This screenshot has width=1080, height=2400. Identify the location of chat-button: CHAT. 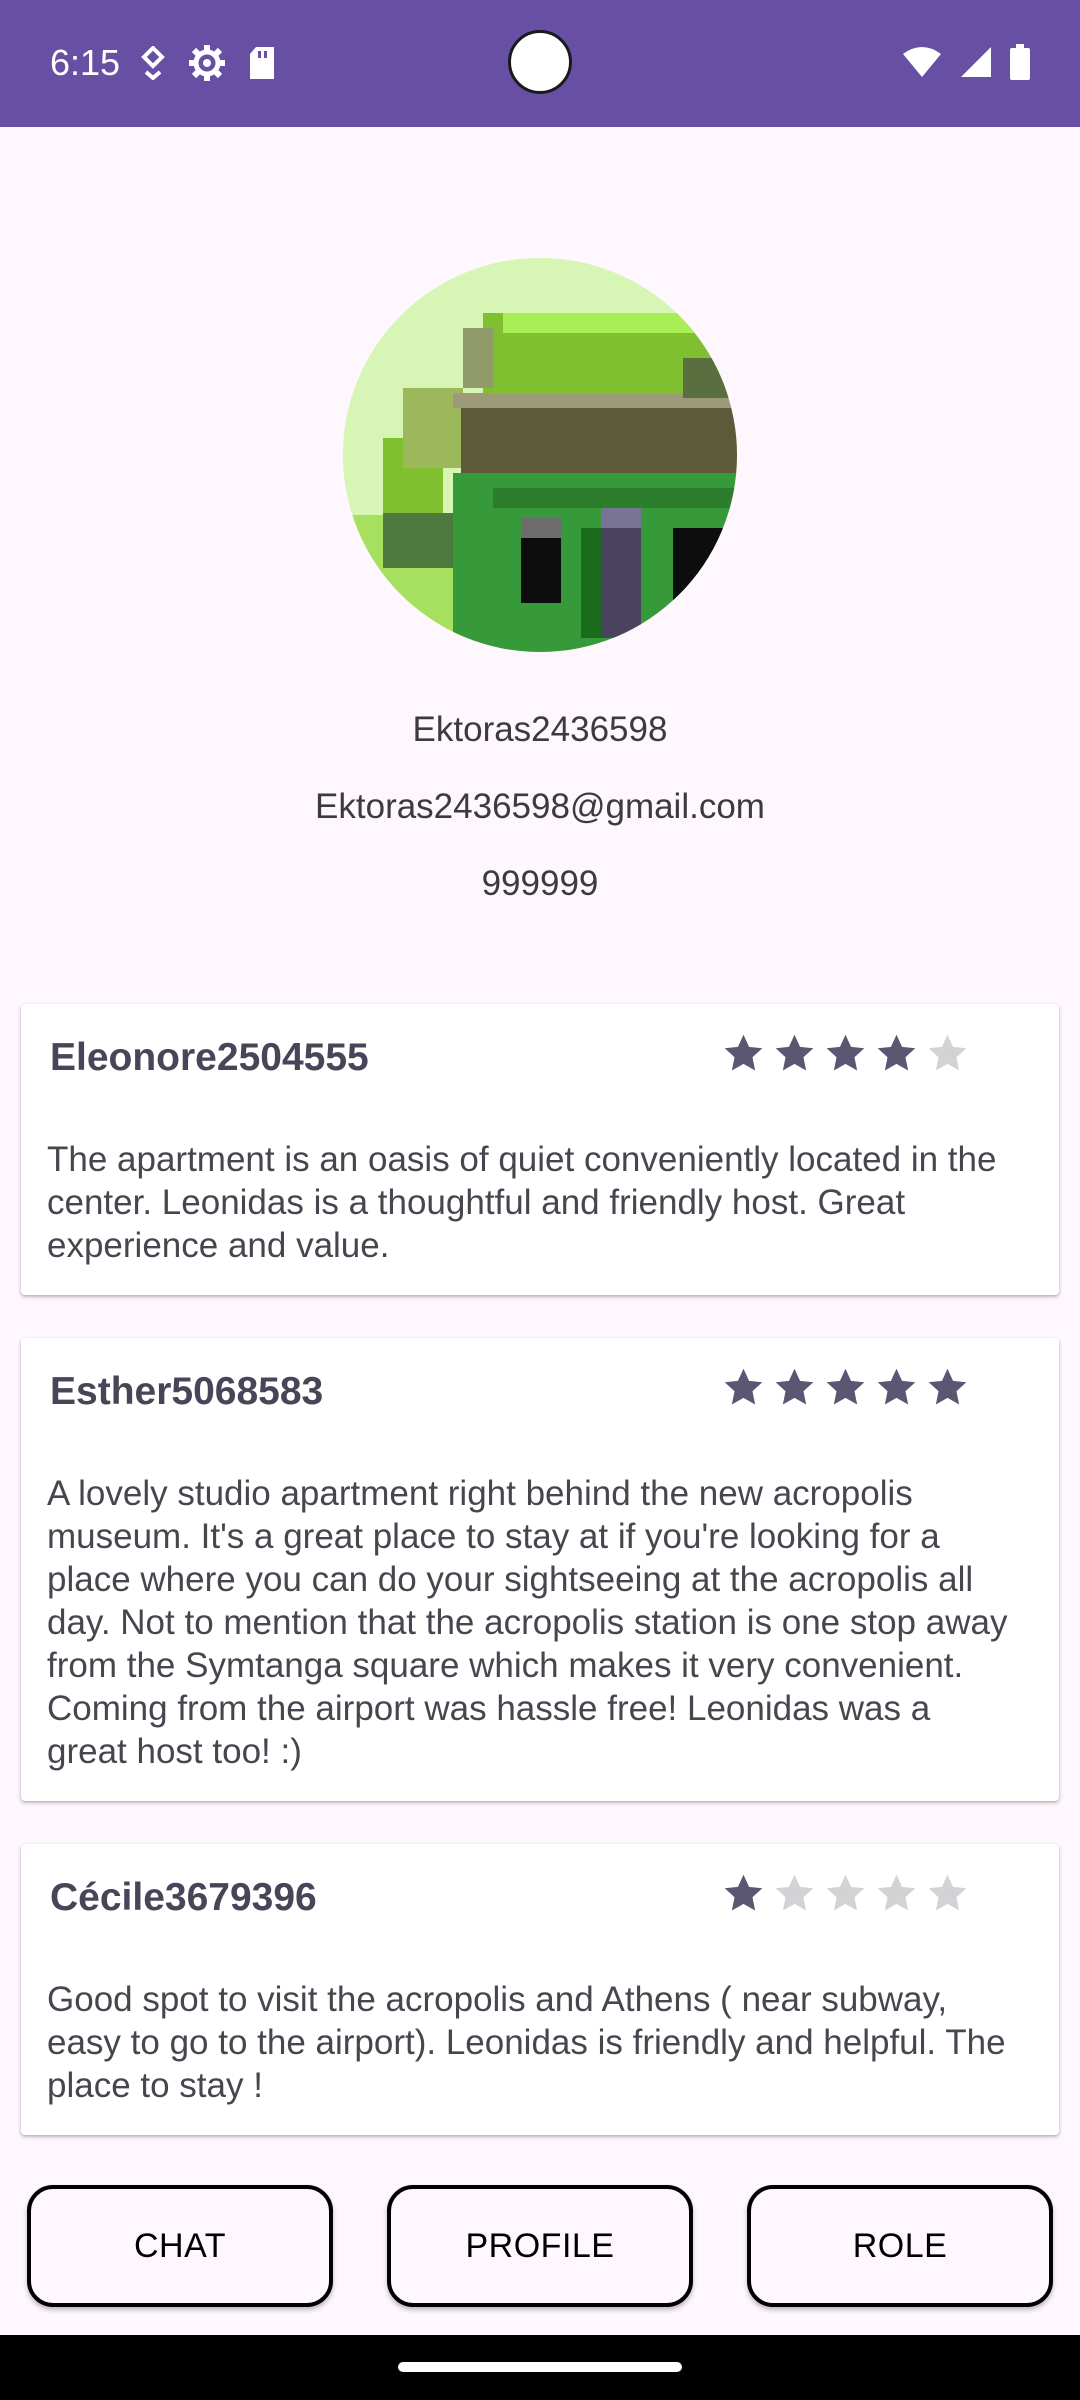
(180, 2246).